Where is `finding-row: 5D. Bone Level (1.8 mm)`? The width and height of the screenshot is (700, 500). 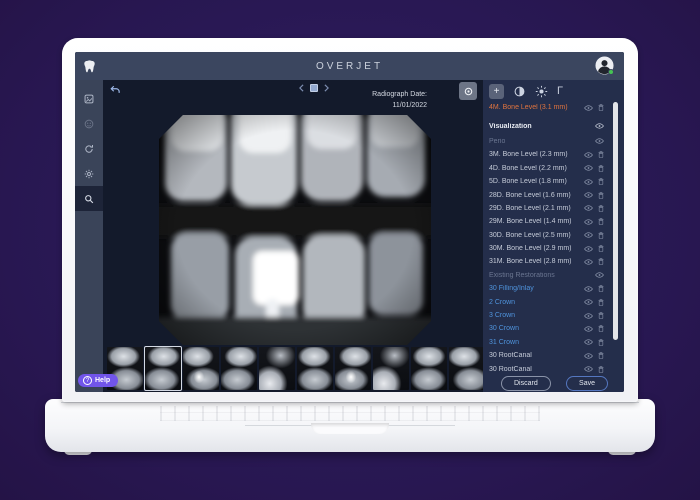
finding-row: 5D. Bone Level (1.8 mm) is located at coordinates (546, 181).